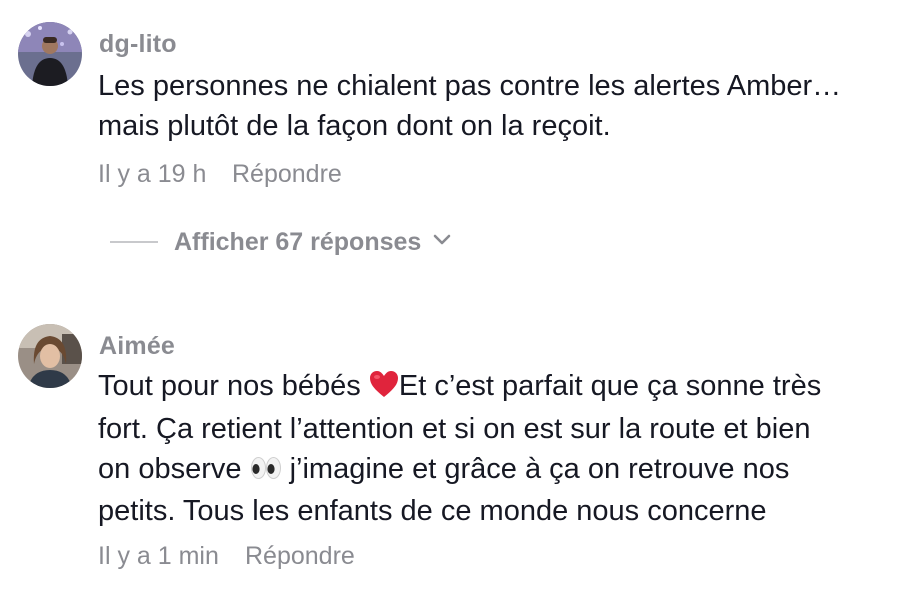 This screenshot has width=922, height=594. What do you see at coordinates (137, 346) in the screenshot?
I see `comment-author: Aimée` at bounding box center [137, 346].